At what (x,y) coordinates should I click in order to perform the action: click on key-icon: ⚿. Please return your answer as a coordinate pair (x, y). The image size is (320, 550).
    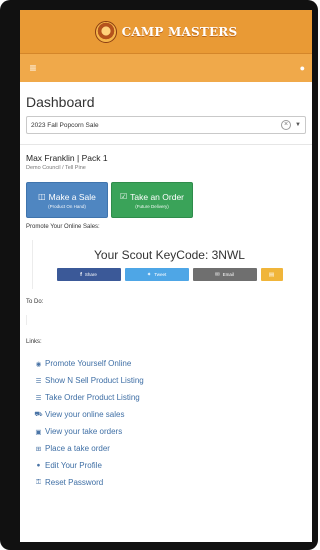
    Looking at the image, I should click on (38, 482).